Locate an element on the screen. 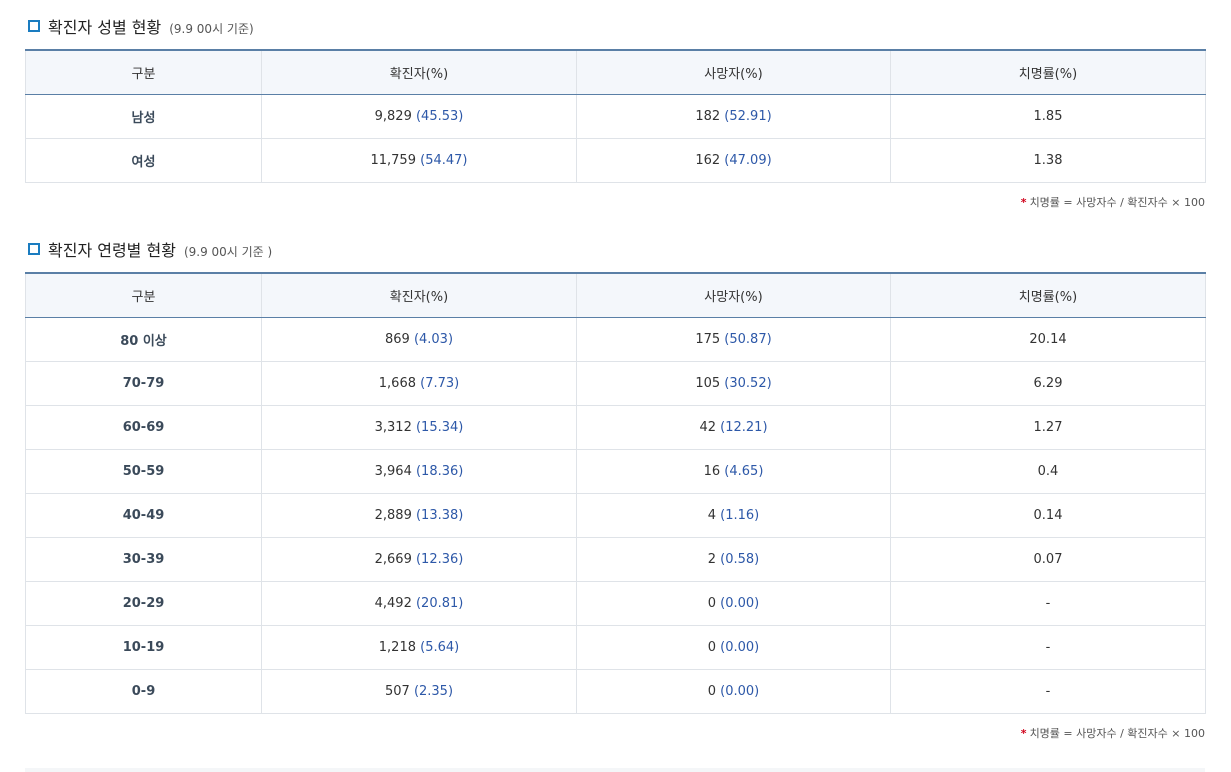 This screenshot has height=772, width=1231. deaths-cell: 162 (47.09) is located at coordinates (733, 160).